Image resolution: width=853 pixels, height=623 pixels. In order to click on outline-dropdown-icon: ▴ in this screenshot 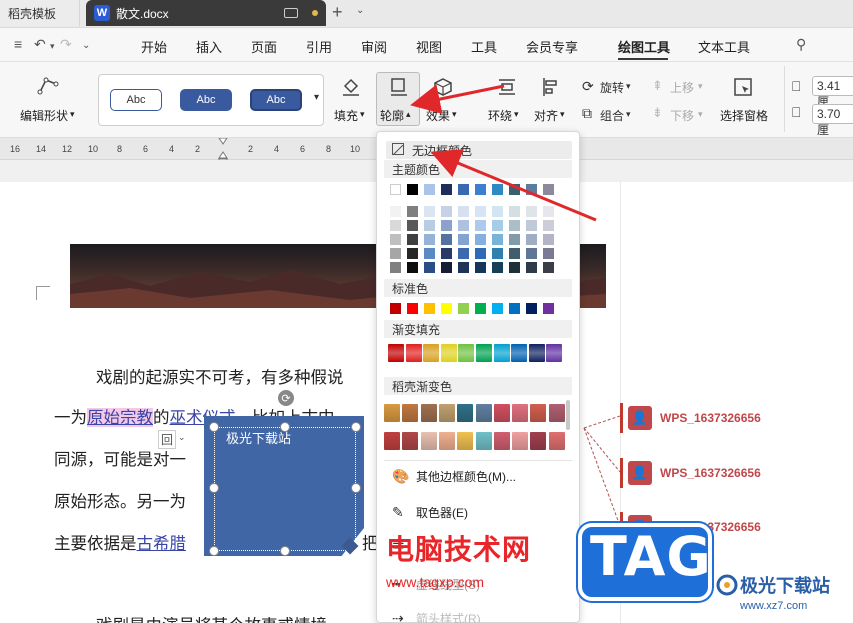, I will do `click(408, 114)`.